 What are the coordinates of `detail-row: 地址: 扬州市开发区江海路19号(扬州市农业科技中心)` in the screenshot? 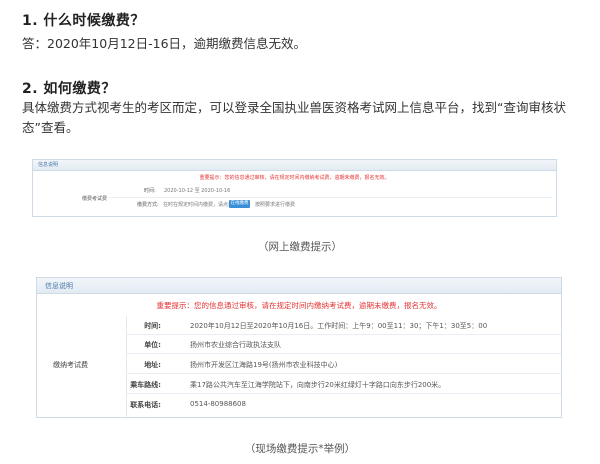 It's located at (344, 364).